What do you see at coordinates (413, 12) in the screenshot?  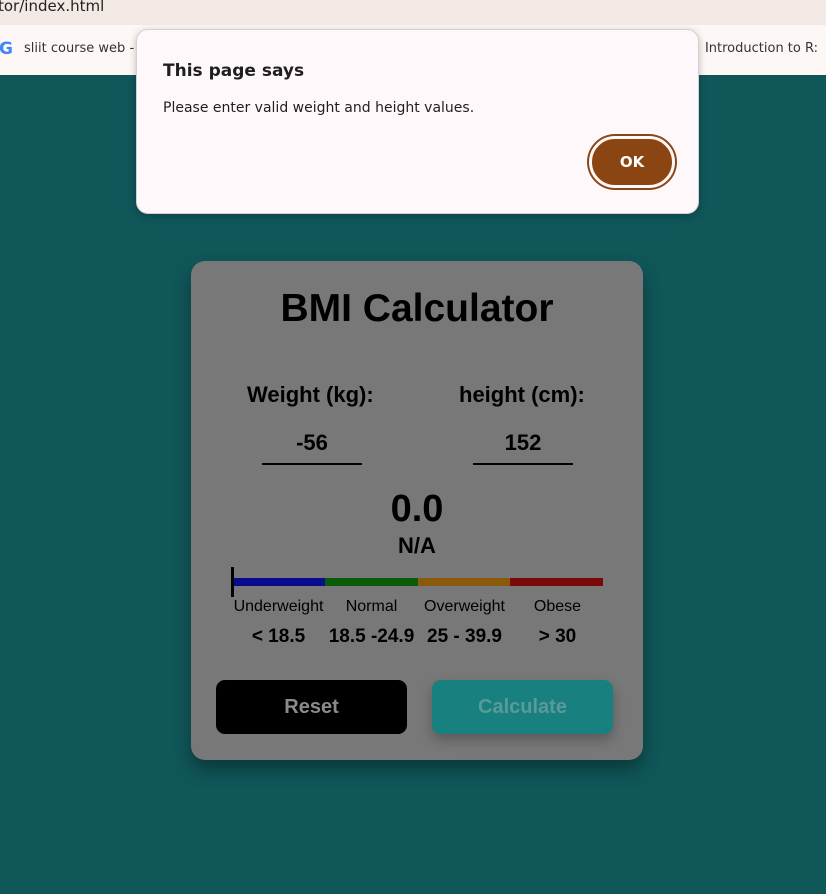 I see `address-bar: tor/index.html` at bounding box center [413, 12].